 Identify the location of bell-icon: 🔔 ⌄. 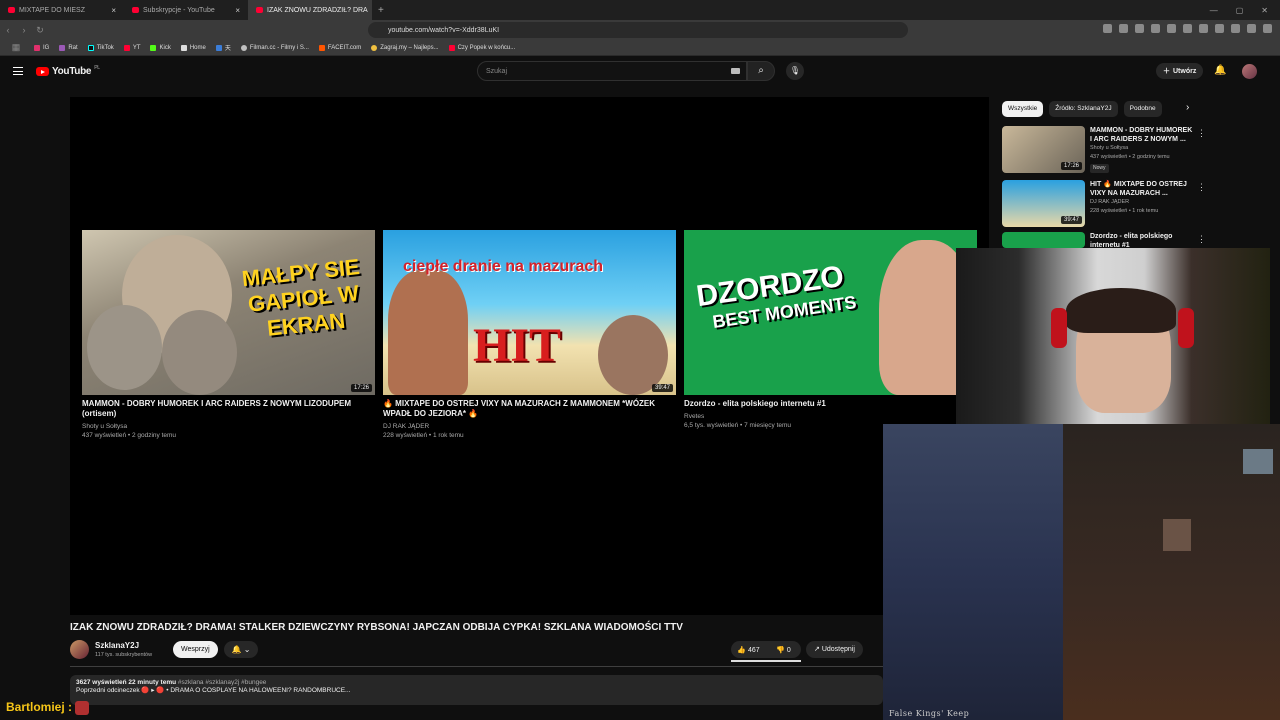
(241, 649).